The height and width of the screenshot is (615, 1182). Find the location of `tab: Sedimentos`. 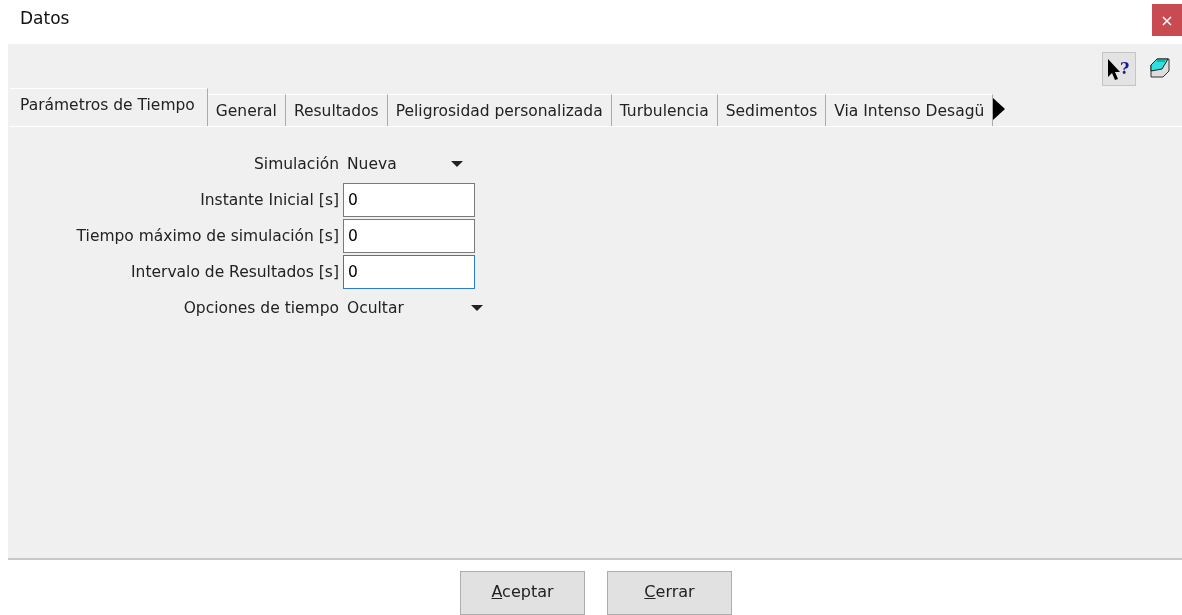

tab: Sedimentos is located at coordinates (772, 109).